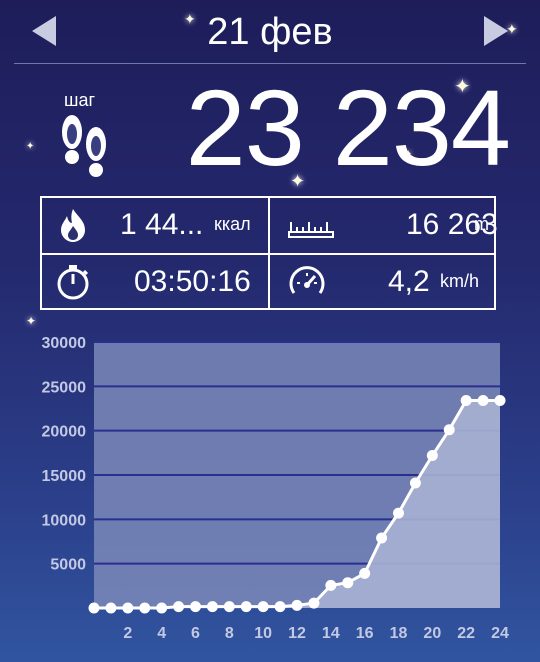 Image resolution: width=540 pixels, height=662 pixels. Describe the element at coordinates (481, 224) in the screenshot. I see `distance-unit: m` at that location.